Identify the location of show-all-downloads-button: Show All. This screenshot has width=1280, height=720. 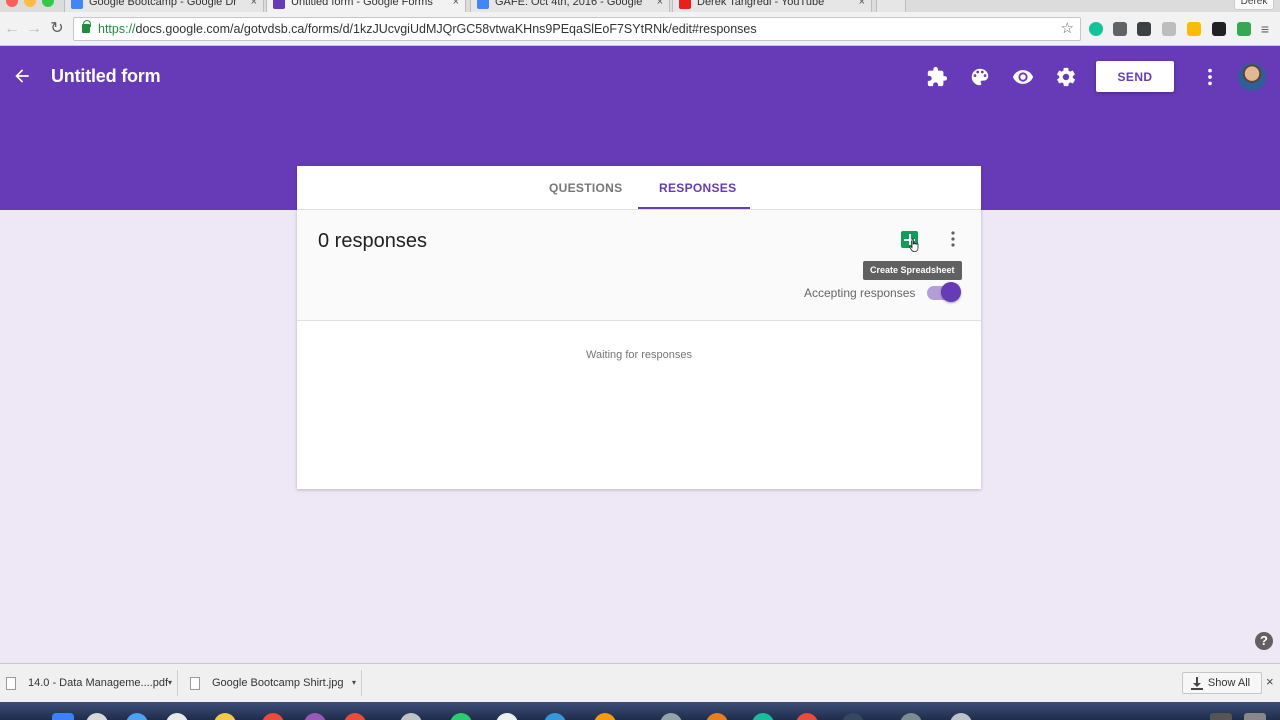
(1222, 683).